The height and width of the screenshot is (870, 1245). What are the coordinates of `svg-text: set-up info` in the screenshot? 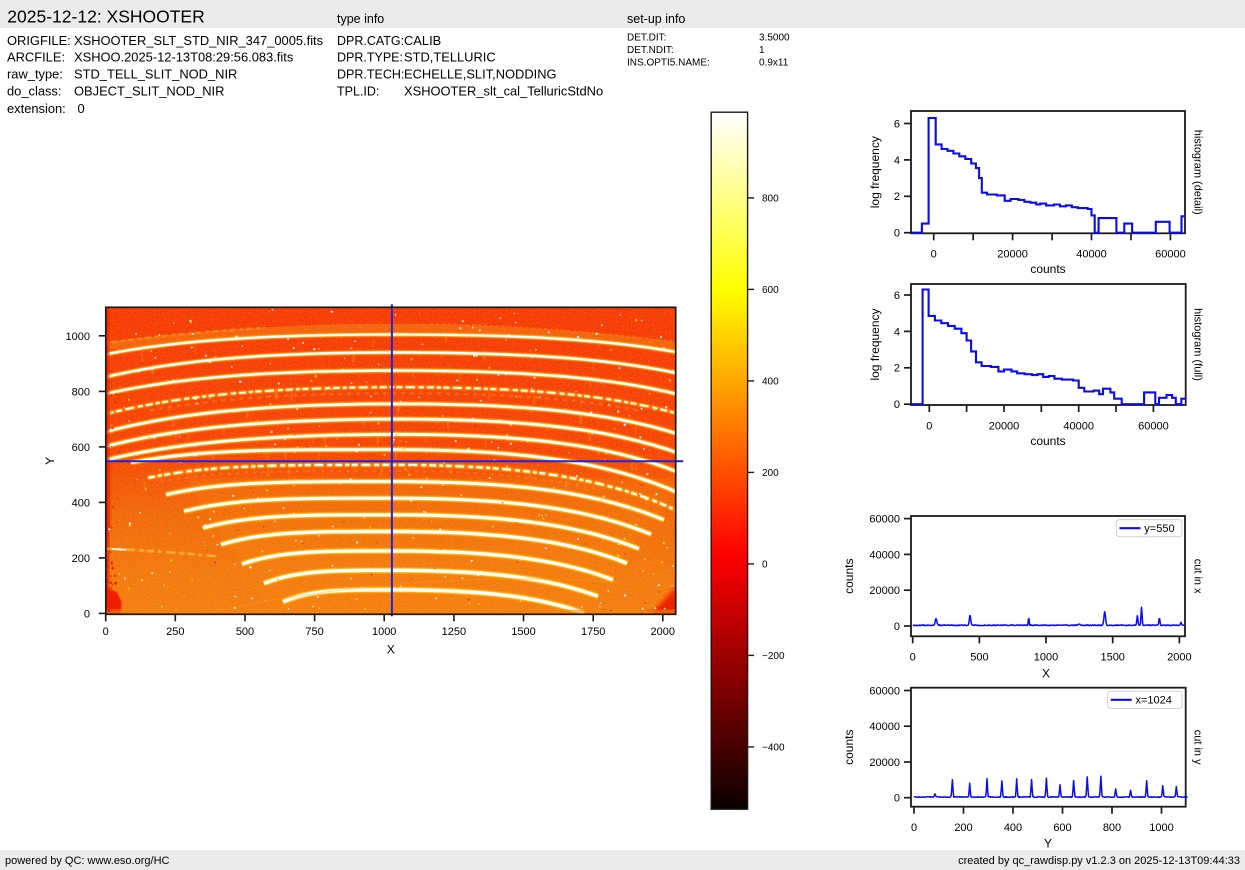 It's located at (656, 19).